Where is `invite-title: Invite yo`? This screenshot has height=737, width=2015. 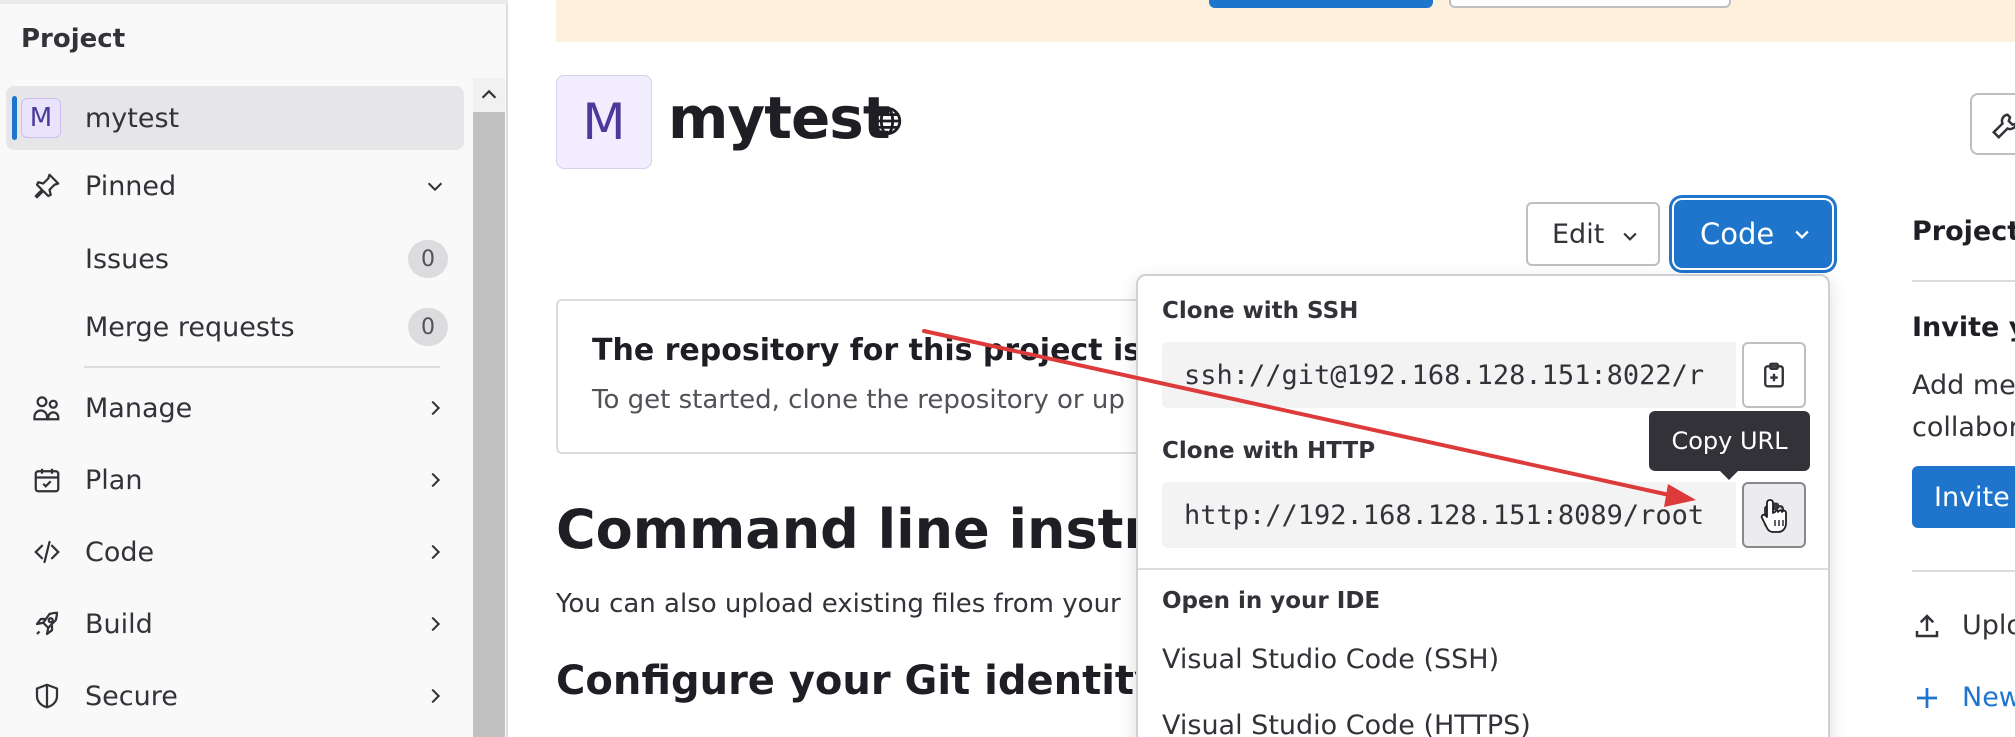
invite-title: Invite yo is located at coordinates (1963, 327).